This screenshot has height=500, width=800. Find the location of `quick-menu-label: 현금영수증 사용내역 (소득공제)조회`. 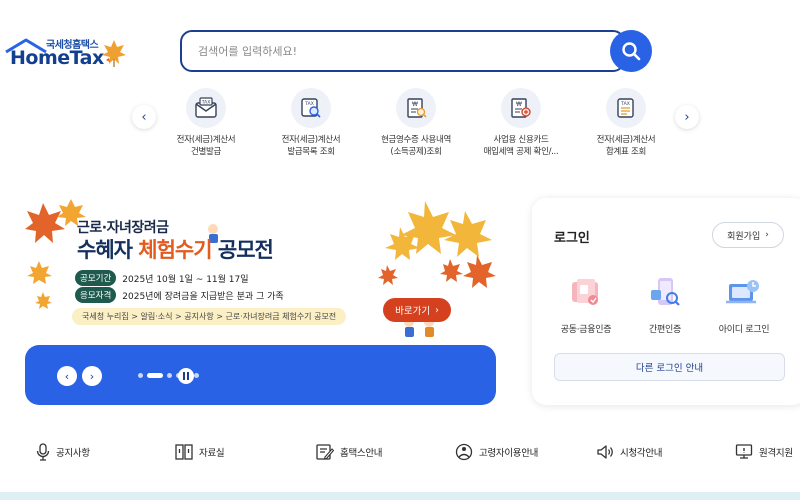

quick-menu-label: 현금영수증 사용내역 (소득공제)조회 is located at coordinates (416, 146).